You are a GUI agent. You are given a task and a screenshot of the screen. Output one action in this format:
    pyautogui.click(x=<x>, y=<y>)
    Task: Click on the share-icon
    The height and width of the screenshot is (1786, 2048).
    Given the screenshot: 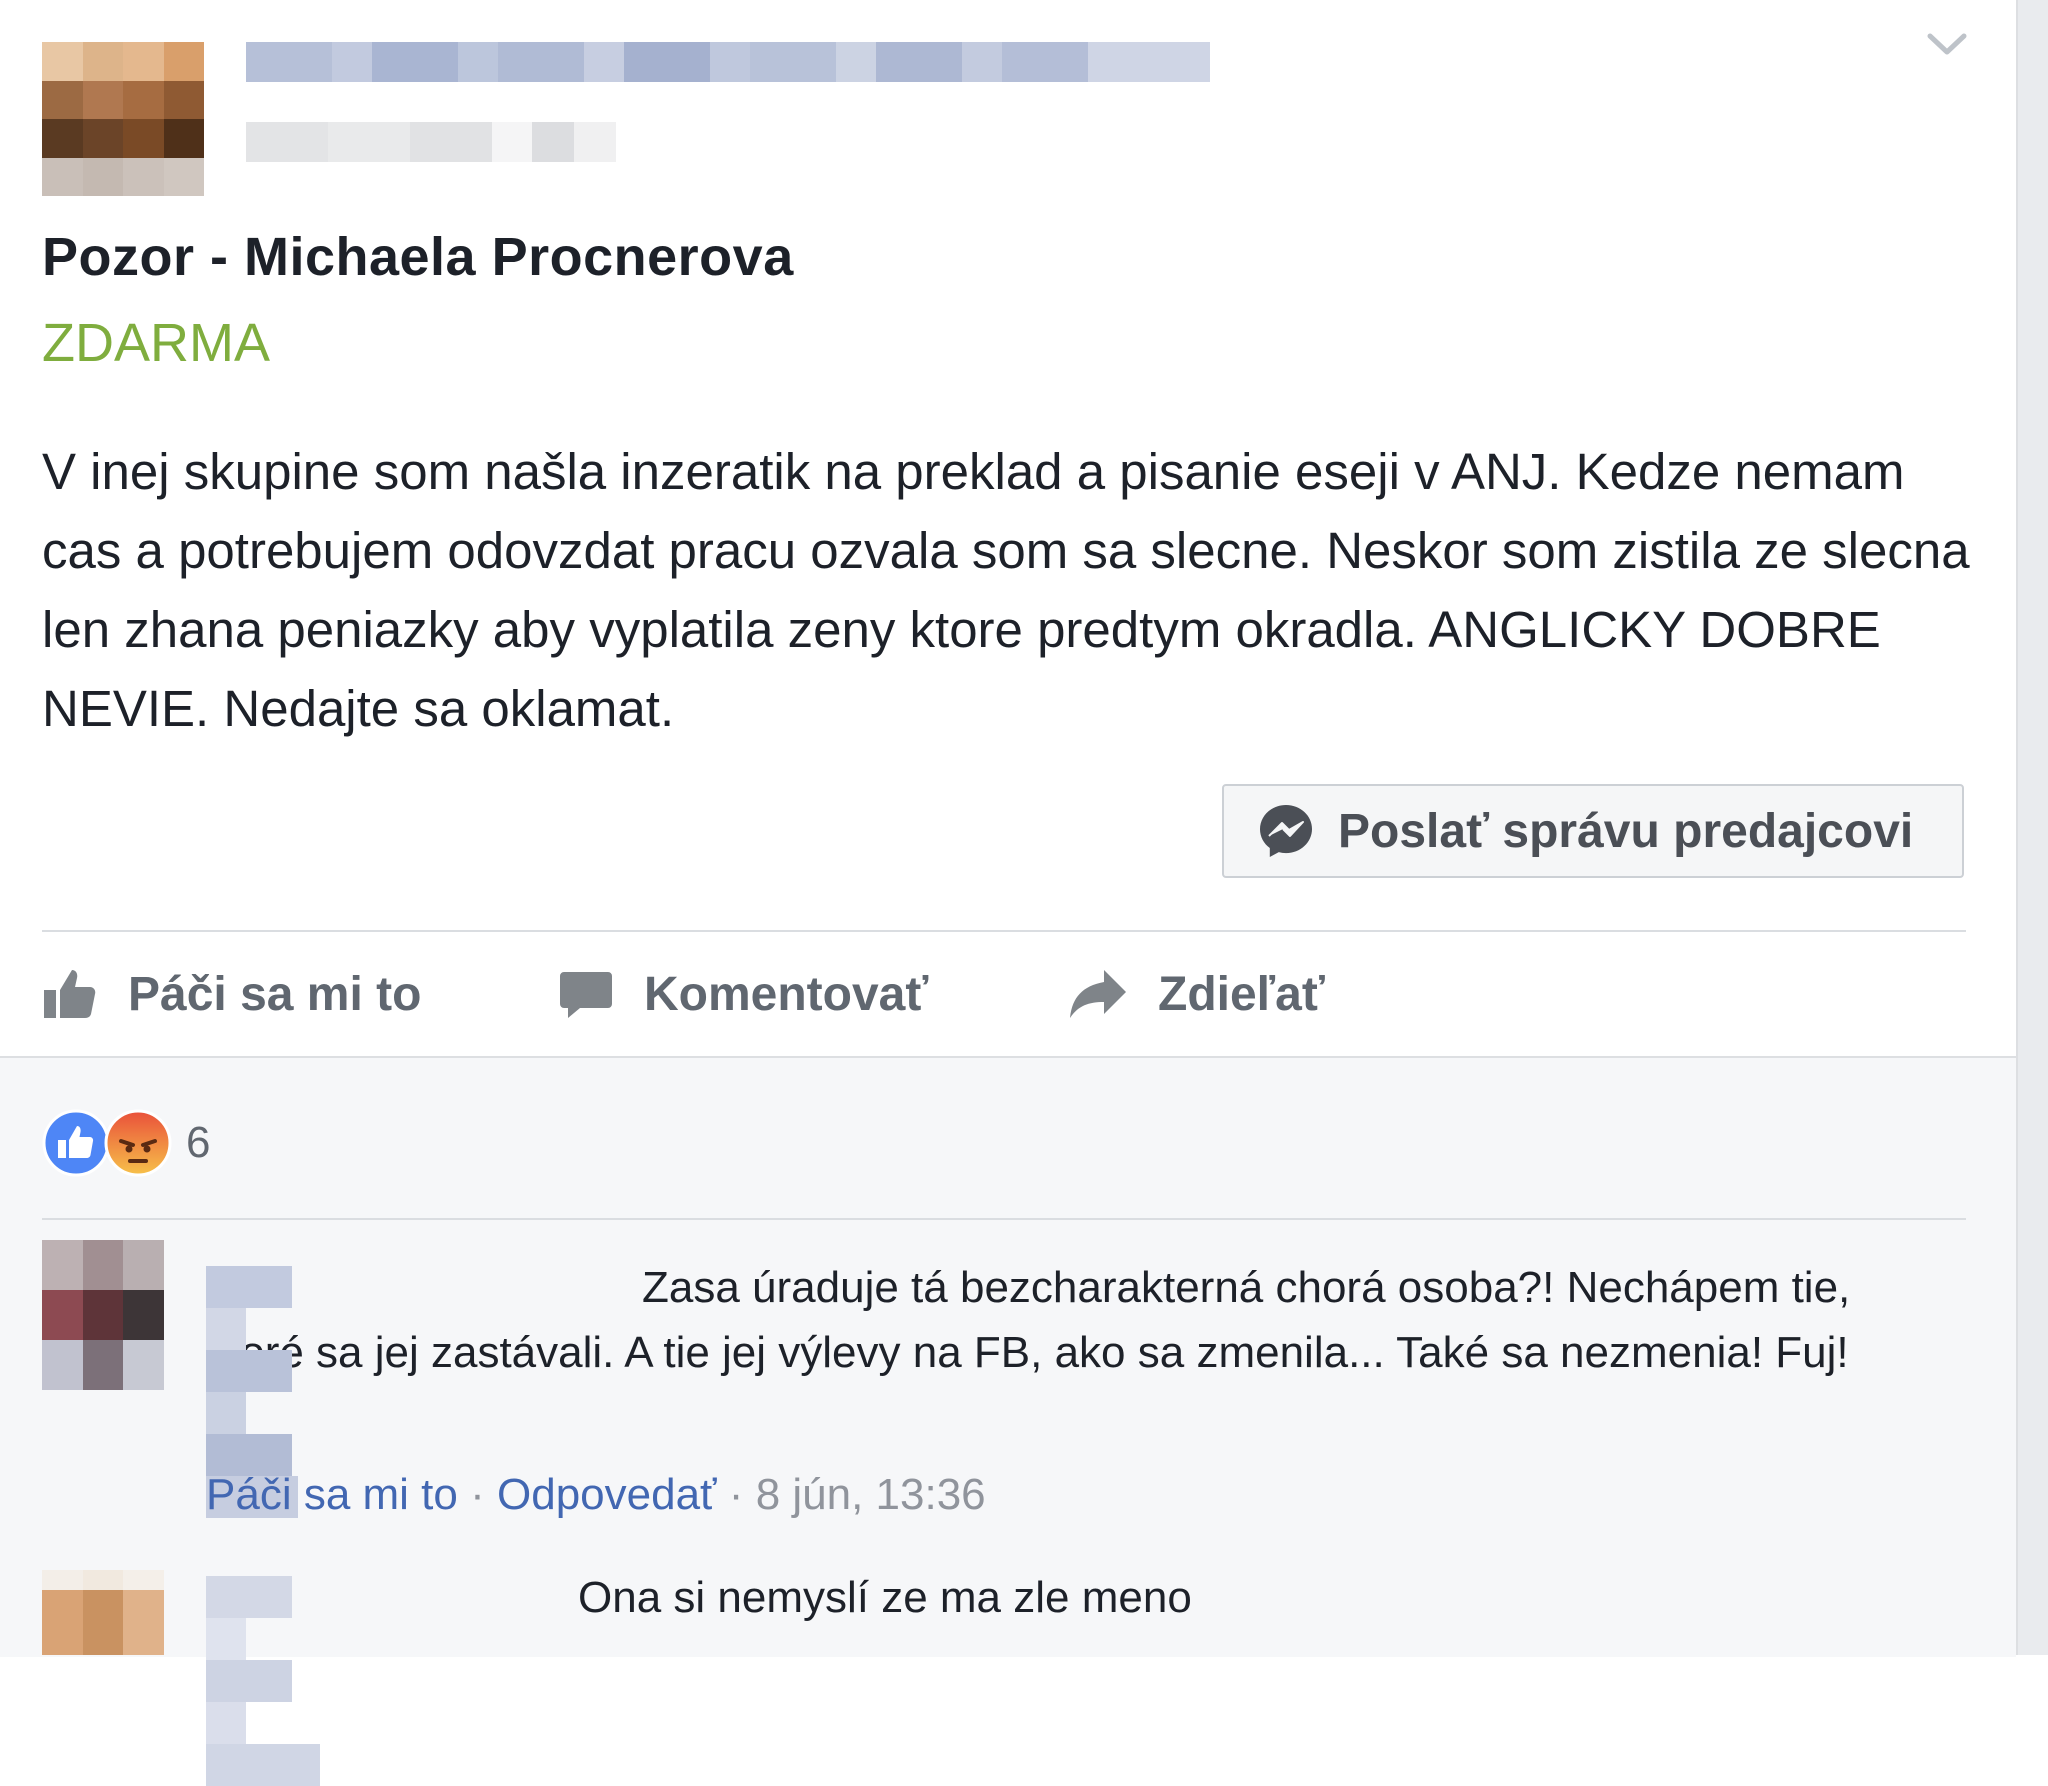 What is the action you would take?
    pyautogui.click(x=1098, y=994)
    